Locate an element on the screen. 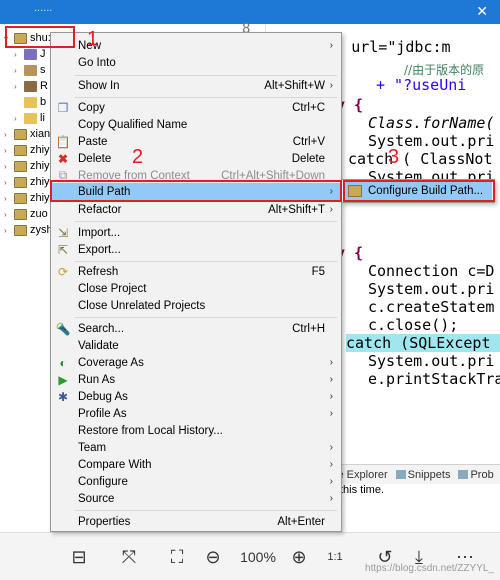  fit-window-icon: ⤧ is located at coordinates (129, 557).